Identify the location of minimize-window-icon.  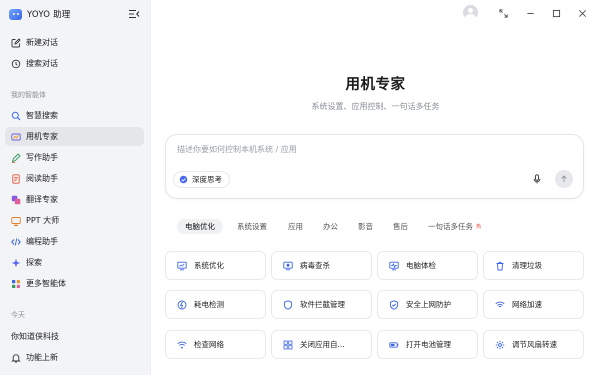
(530, 13).